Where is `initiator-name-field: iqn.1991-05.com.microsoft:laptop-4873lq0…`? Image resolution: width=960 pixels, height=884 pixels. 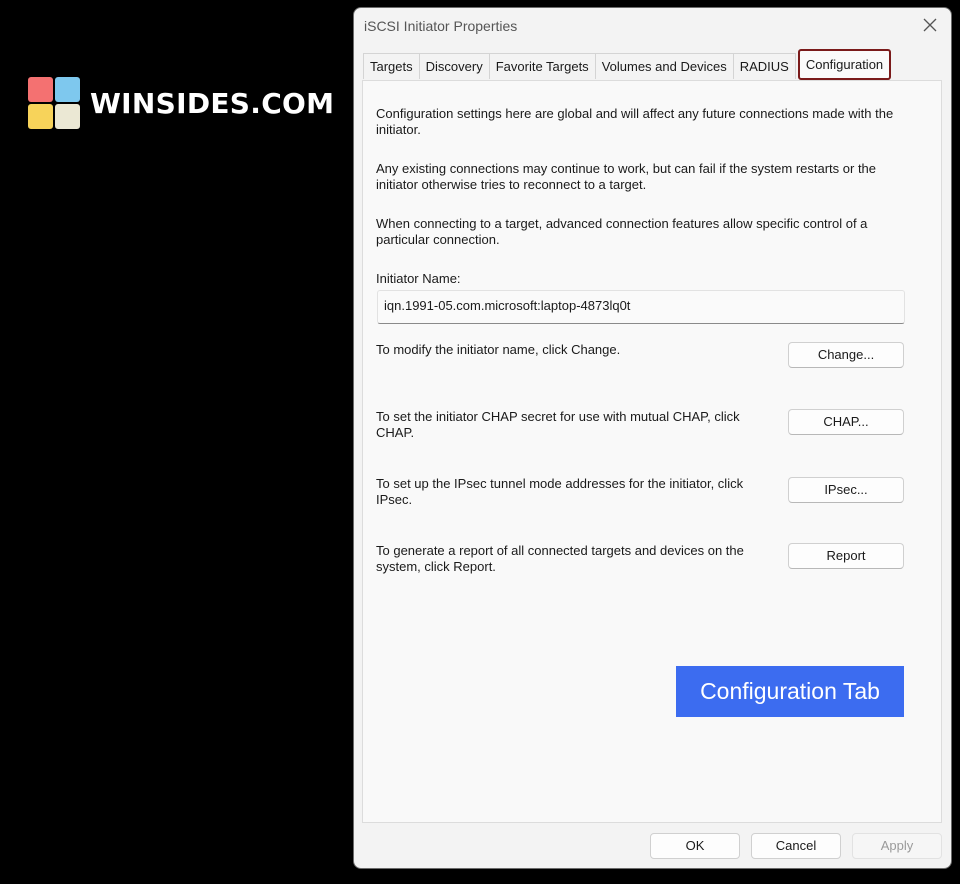
initiator-name-field: iqn.1991-05.com.microsoft:laptop-4873lq0… is located at coordinates (641, 307).